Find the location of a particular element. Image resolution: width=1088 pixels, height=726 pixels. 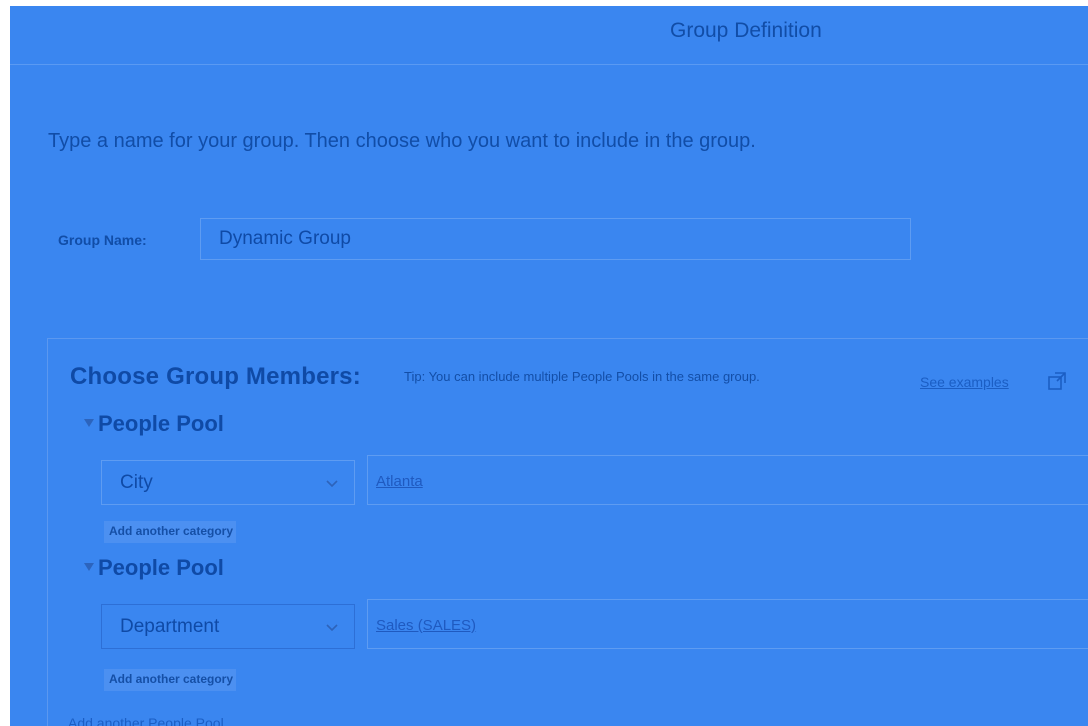

group-name-label: Group Name: is located at coordinates (102, 240).